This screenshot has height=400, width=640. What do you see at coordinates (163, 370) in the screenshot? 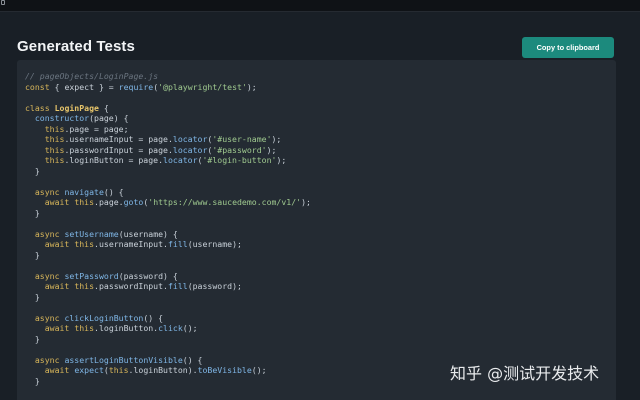
I see `code-token-plain: .loginButton).` at bounding box center [163, 370].